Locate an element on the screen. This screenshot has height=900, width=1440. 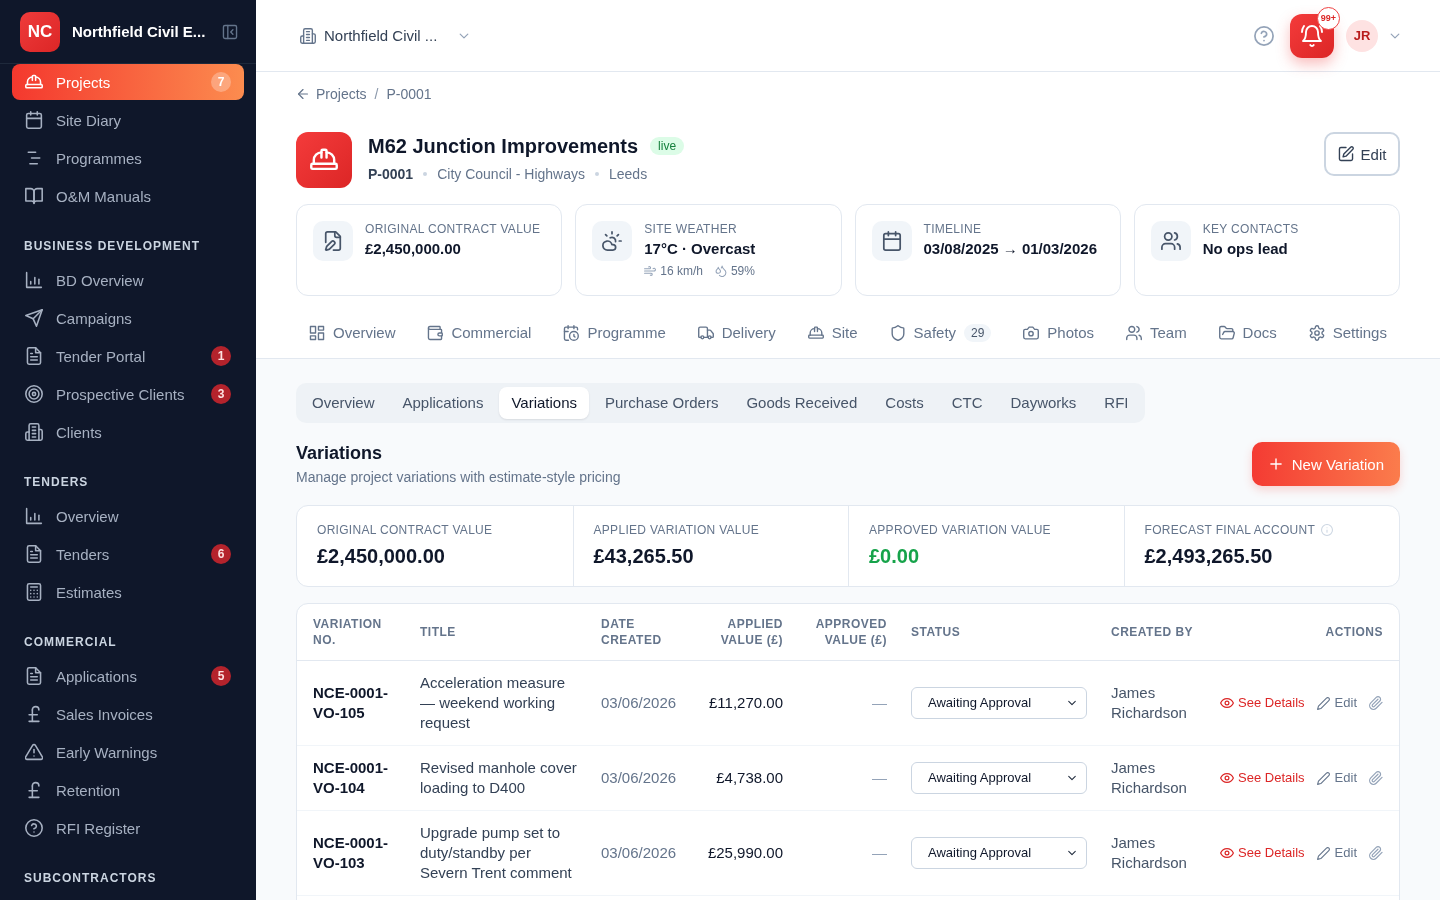
subtab: CTC is located at coordinates (967, 403).